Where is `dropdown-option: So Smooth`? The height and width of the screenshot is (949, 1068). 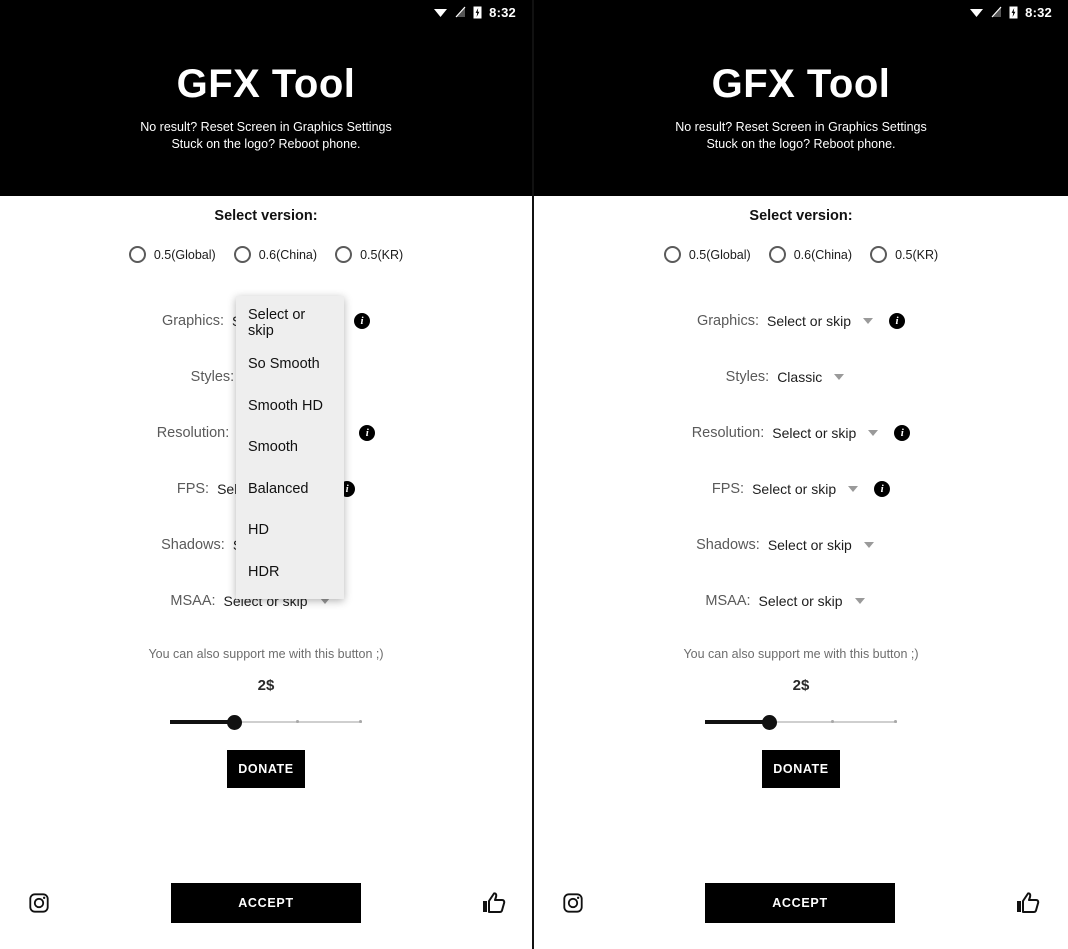
dropdown-option: So Smooth is located at coordinates (290, 365).